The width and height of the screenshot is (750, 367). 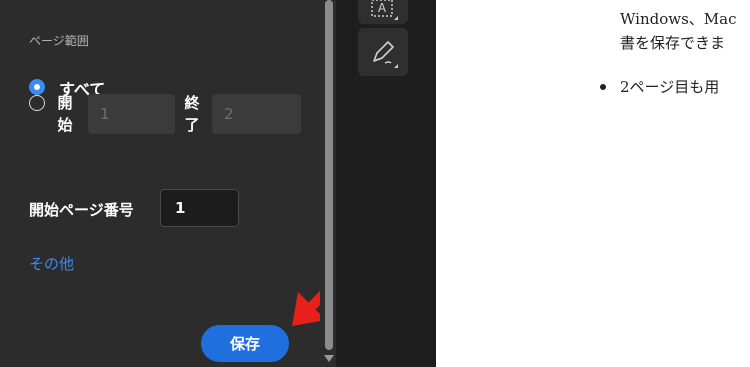 What do you see at coordinates (329, 175) in the screenshot?
I see `scroll-thumb` at bounding box center [329, 175].